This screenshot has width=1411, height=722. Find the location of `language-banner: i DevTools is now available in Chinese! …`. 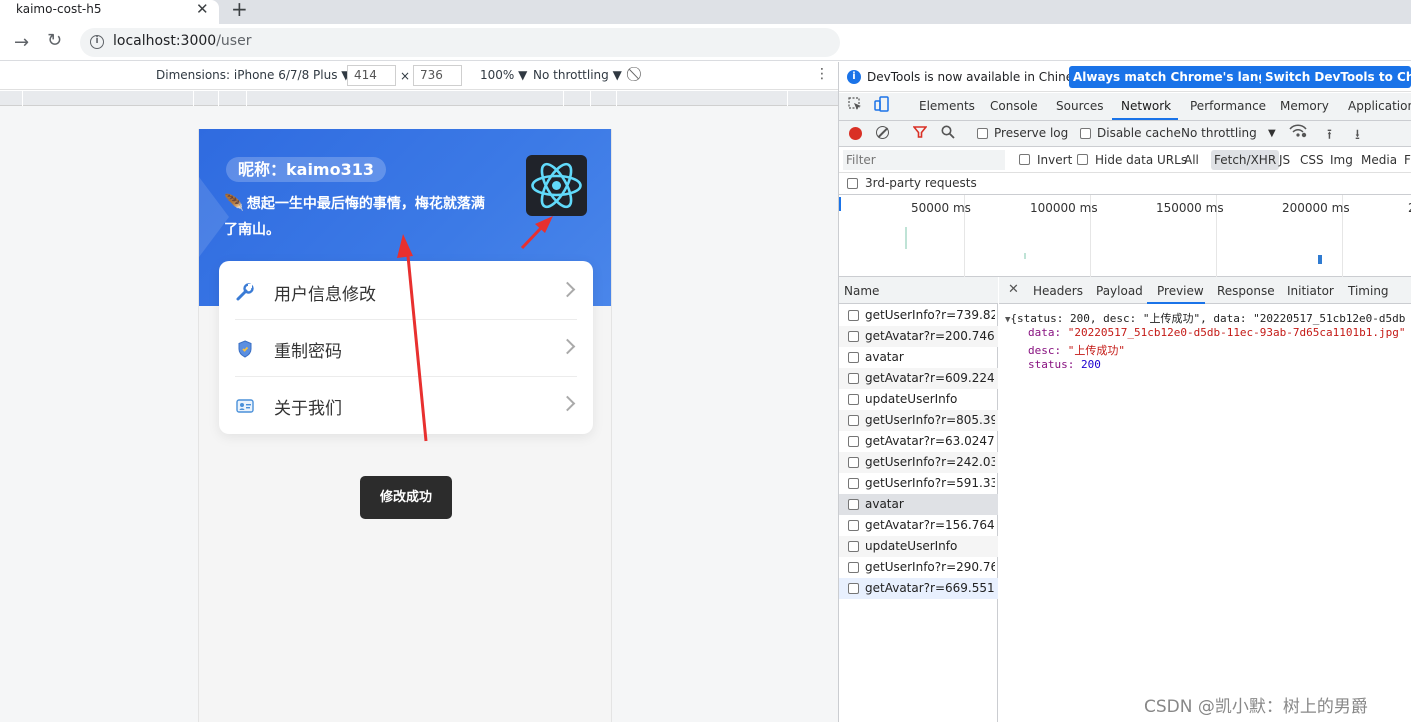

language-banner: i DevTools is now available in Chinese! … is located at coordinates (1125, 77).